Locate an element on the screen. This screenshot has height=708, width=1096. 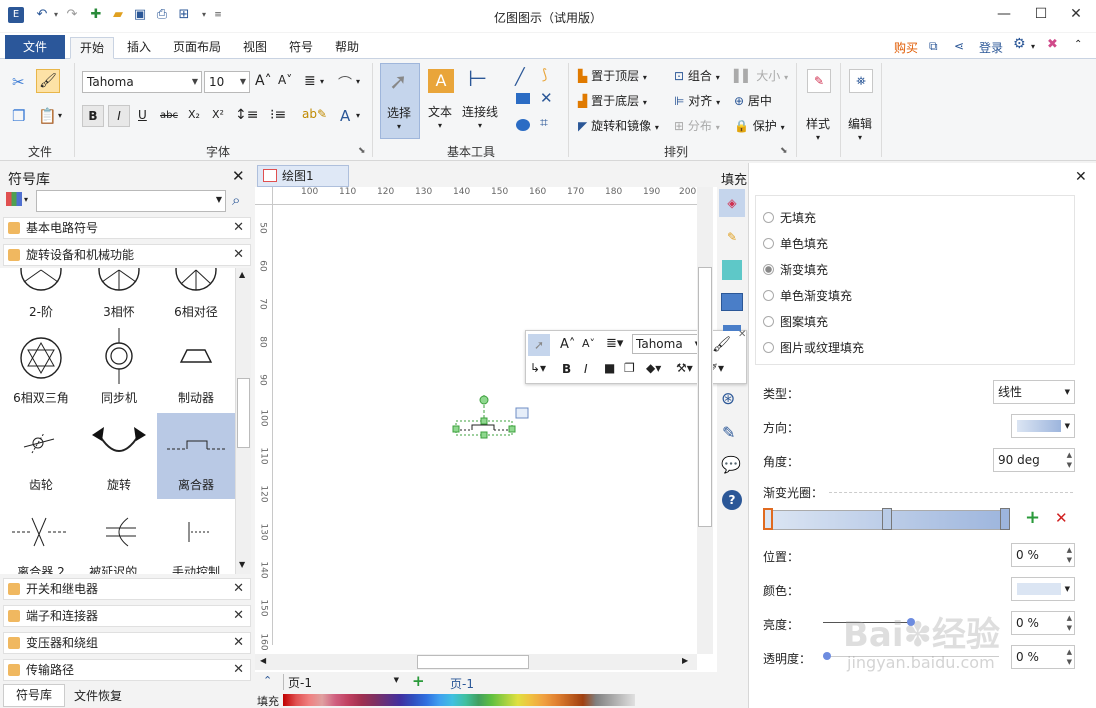
line-spacing-icon: ↕≡ is located at coordinates (246, 115).